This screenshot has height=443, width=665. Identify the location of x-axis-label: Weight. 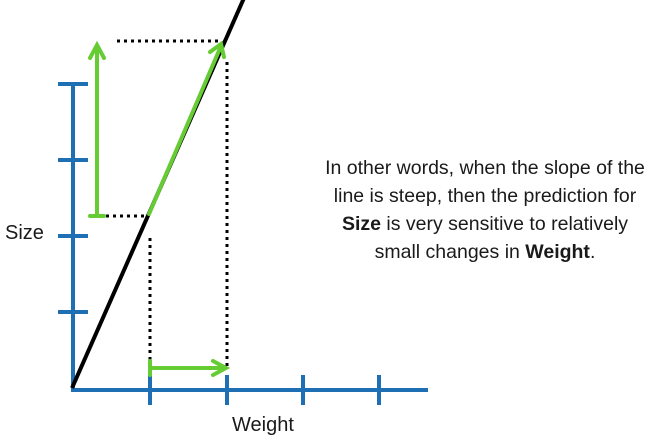
(263, 425).